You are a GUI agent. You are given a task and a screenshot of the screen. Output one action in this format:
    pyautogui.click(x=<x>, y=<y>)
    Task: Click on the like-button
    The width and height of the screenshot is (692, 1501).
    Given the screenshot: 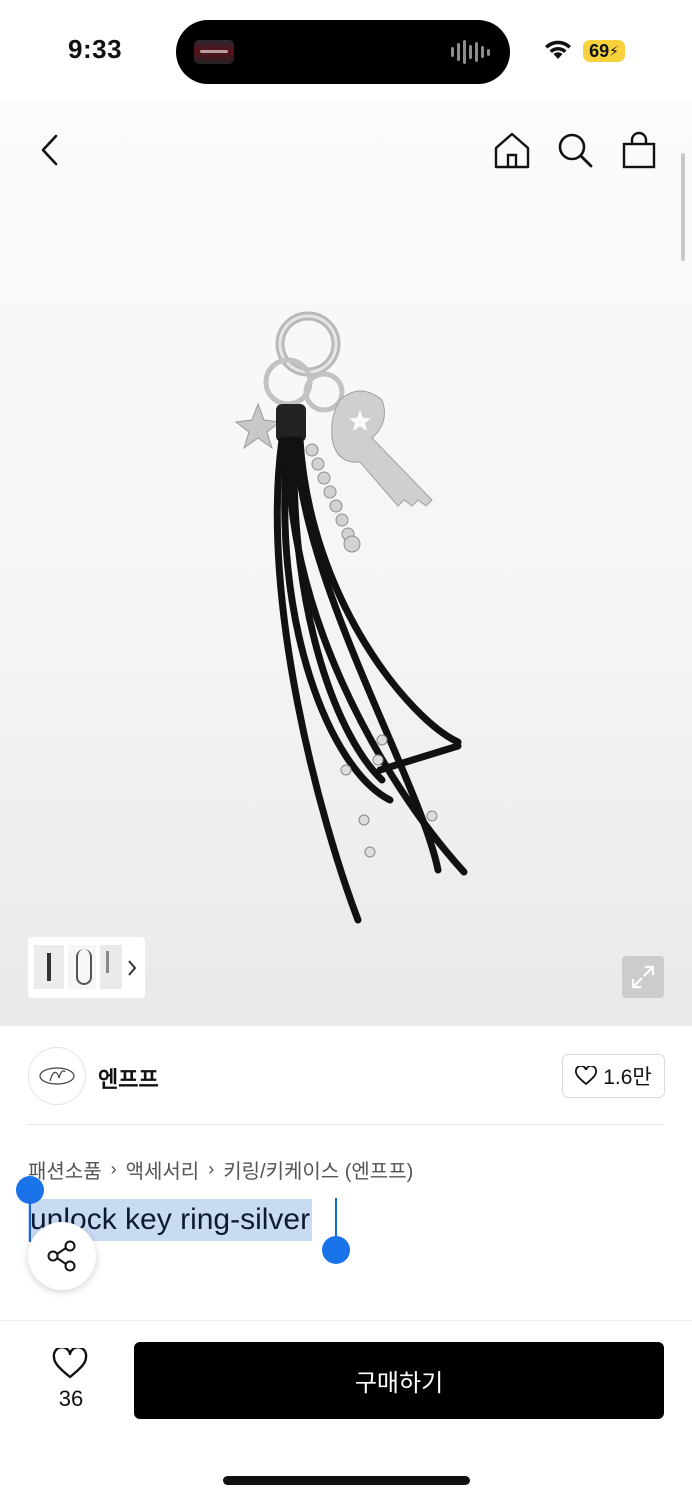 What is the action you would take?
    pyautogui.click(x=70, y=1364)
    